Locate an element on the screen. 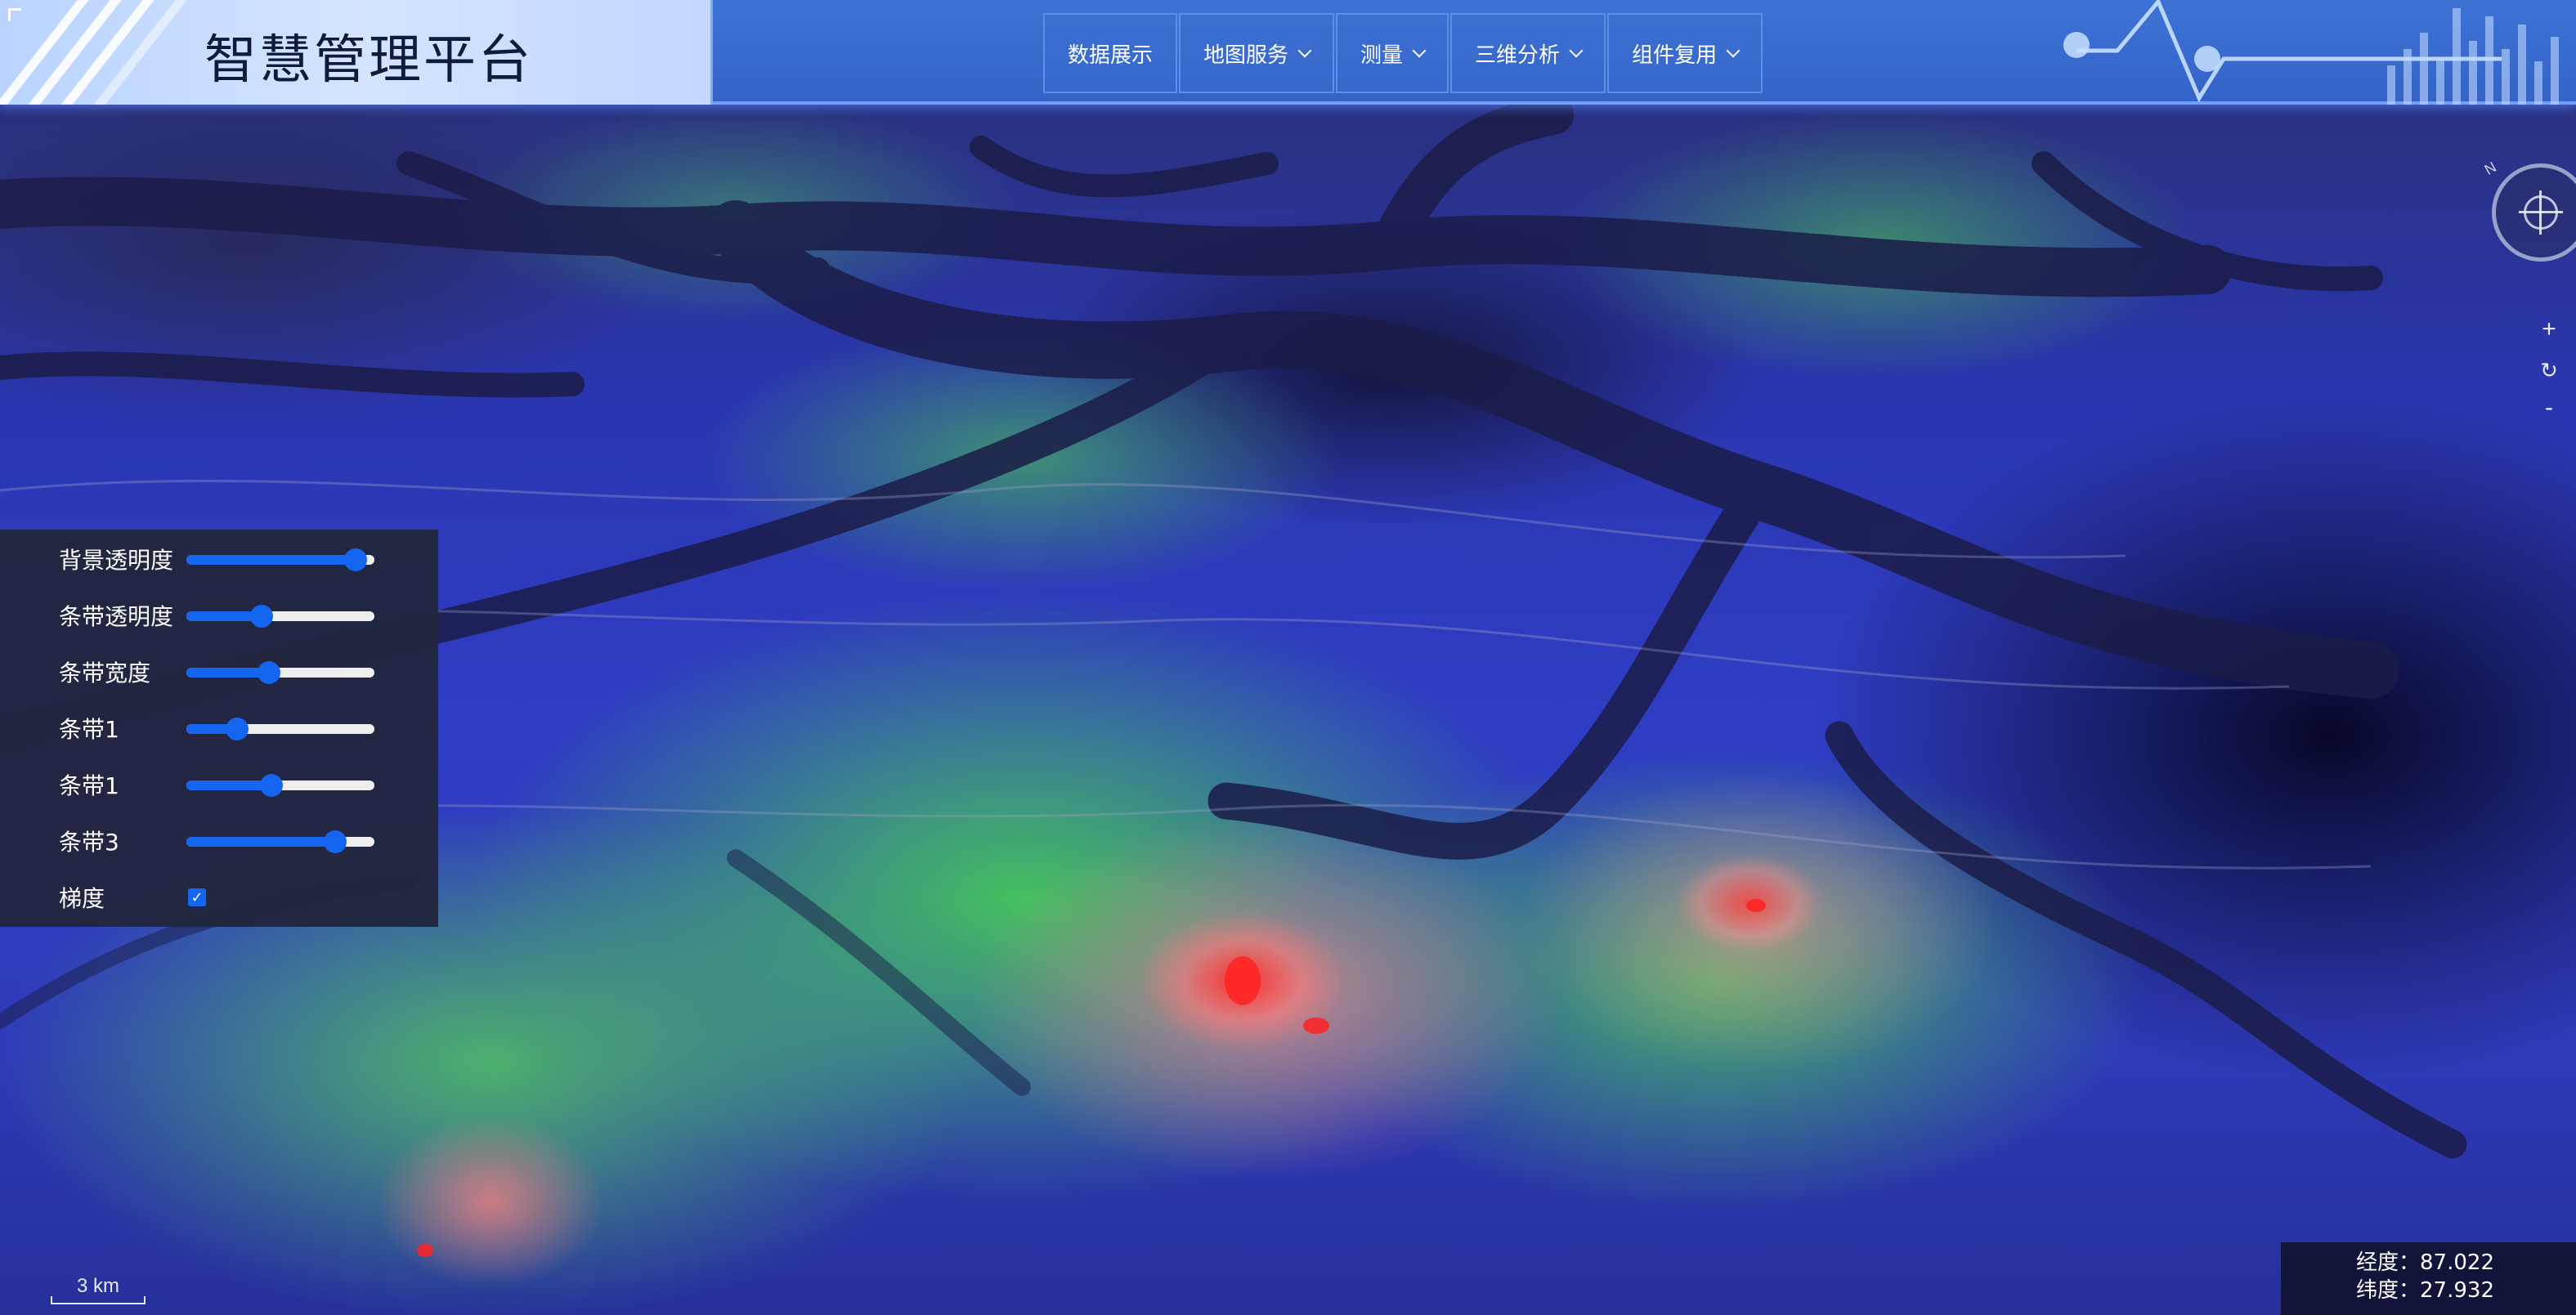  main-nav: 数据展示 地图服务 测量 三维分析 组件复用 is located at coordinates (1404, 53).